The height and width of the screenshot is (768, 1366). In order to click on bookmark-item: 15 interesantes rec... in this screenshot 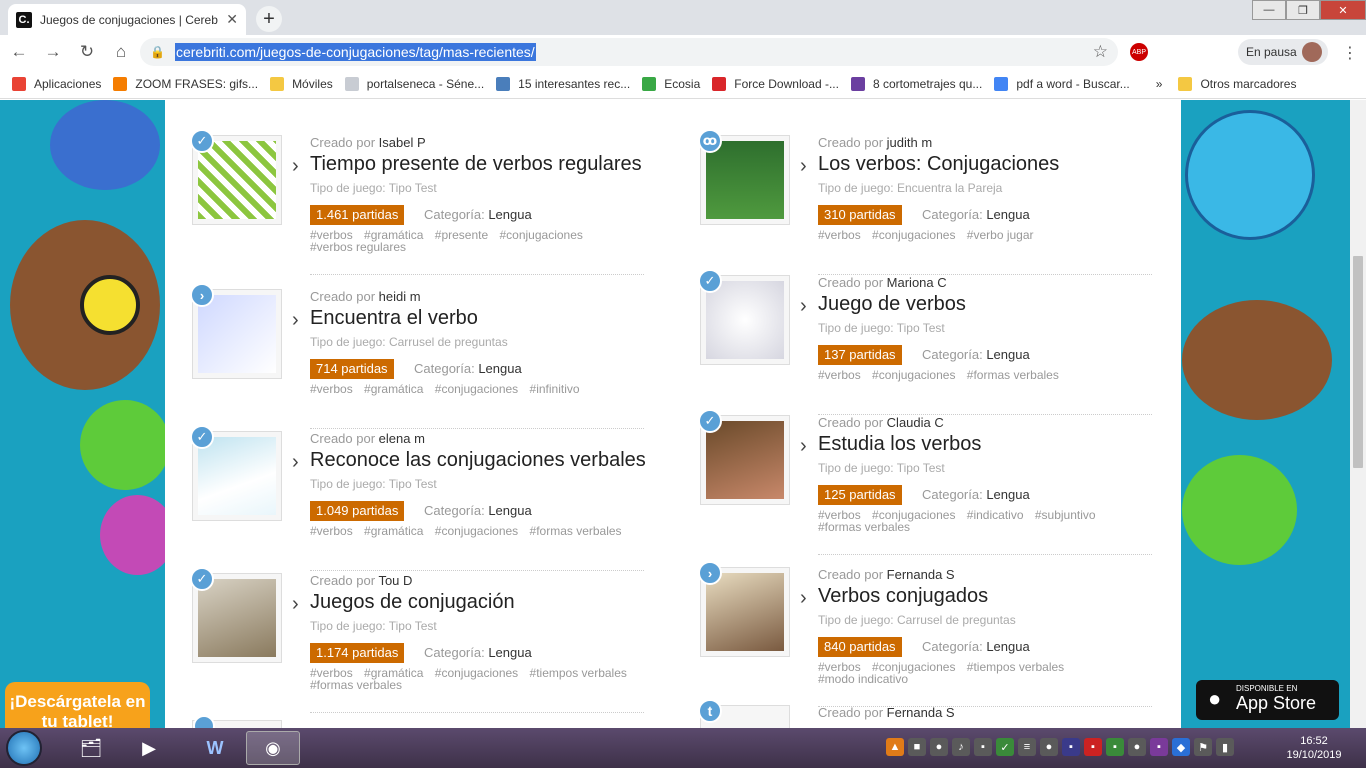, I will do `click(563, 83)`.